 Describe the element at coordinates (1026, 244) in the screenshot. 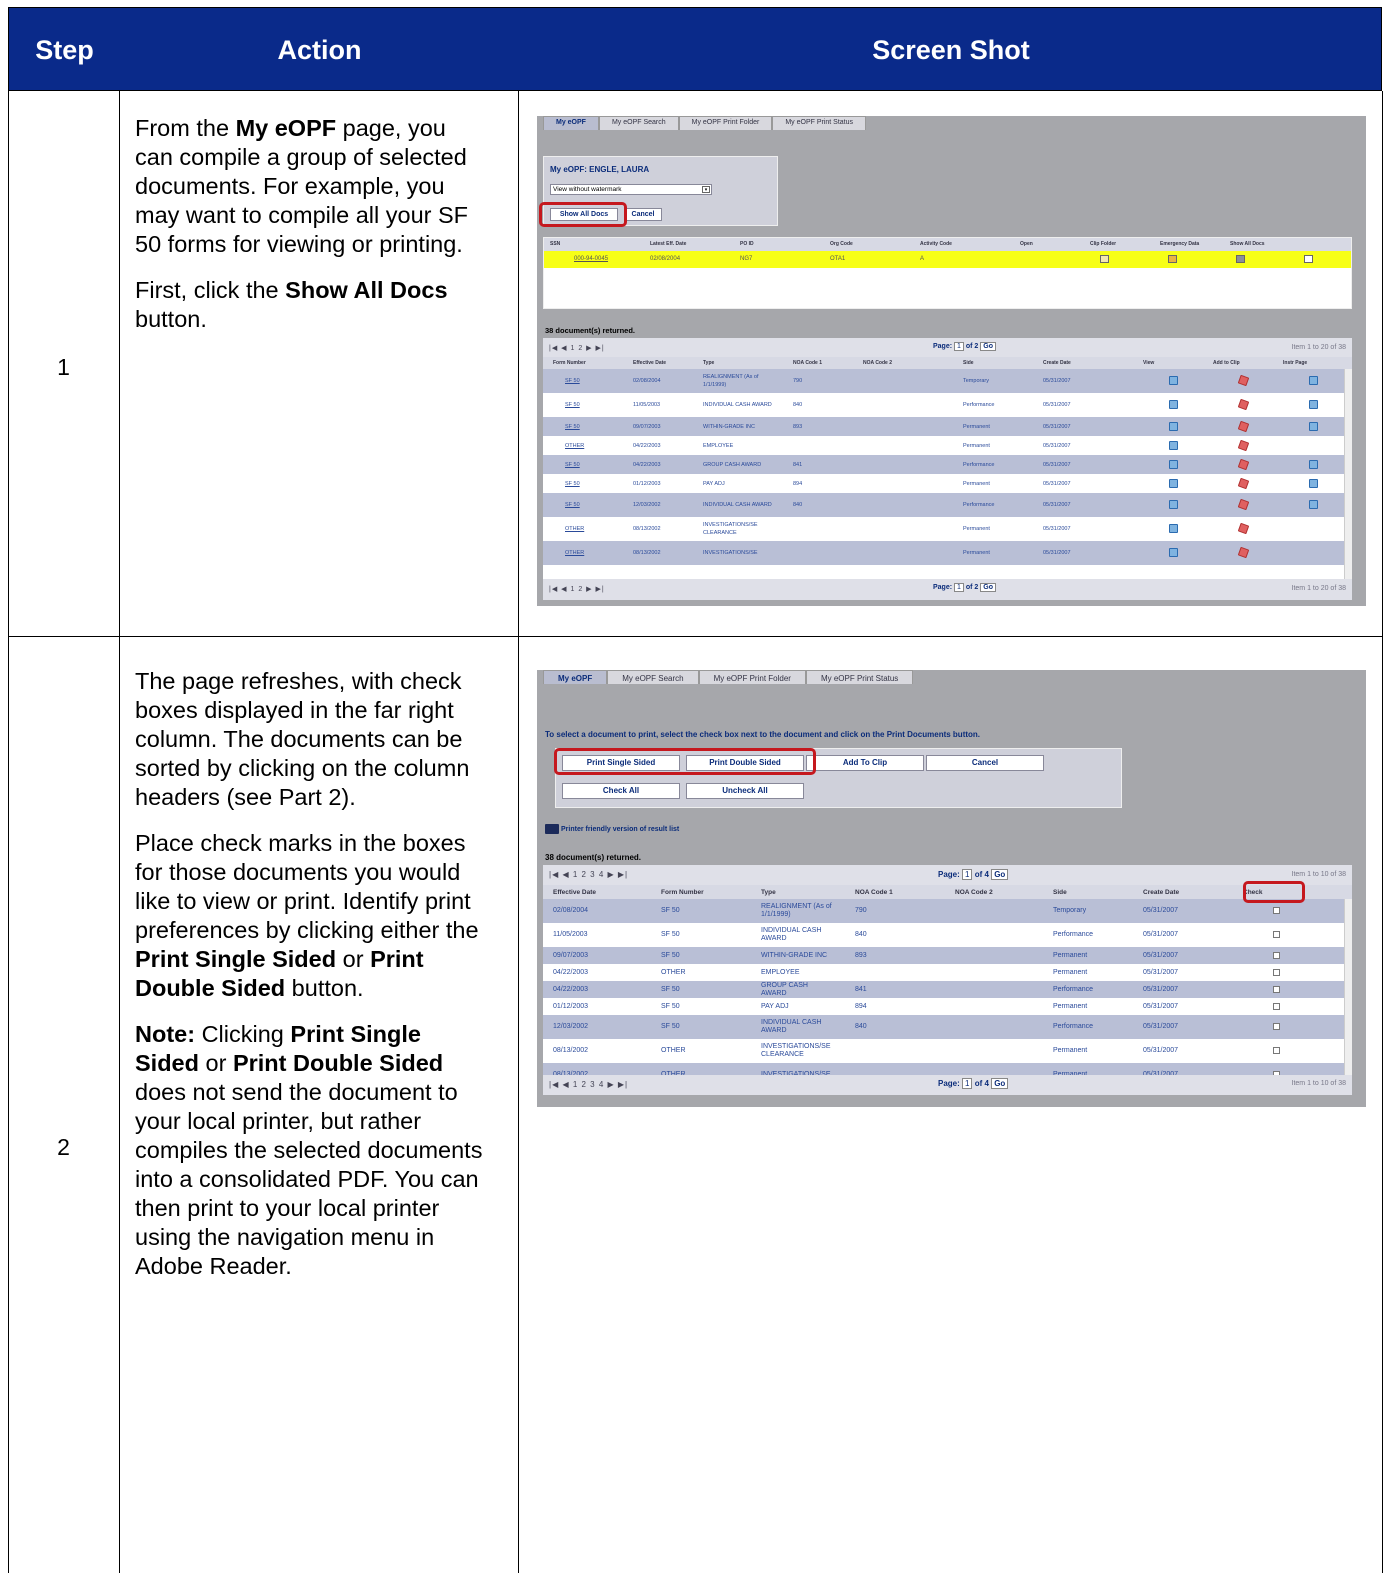

I see `employee-column-header: Open` at that location.